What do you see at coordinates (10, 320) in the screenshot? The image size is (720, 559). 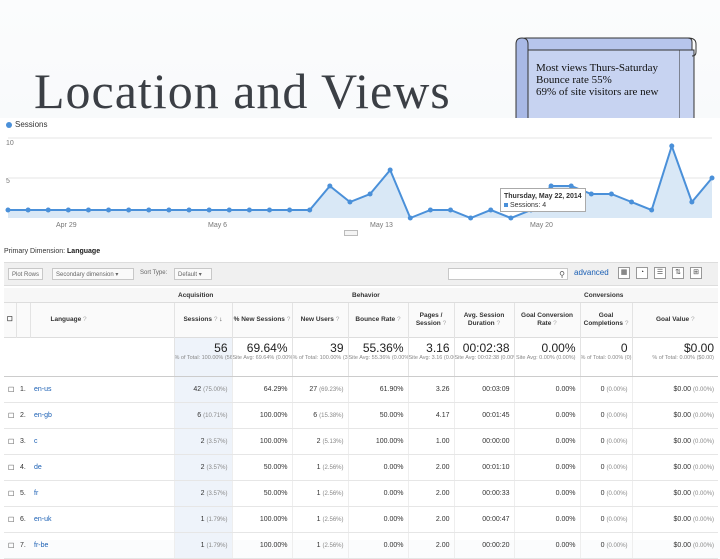 I see `select-all-checkbox: ☐` at bounding box center [10, 320].